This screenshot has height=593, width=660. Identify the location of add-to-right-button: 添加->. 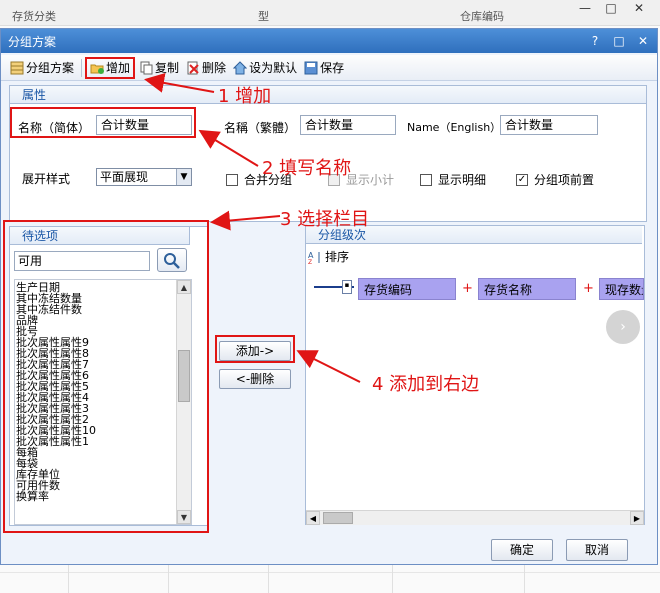
(255, 351).